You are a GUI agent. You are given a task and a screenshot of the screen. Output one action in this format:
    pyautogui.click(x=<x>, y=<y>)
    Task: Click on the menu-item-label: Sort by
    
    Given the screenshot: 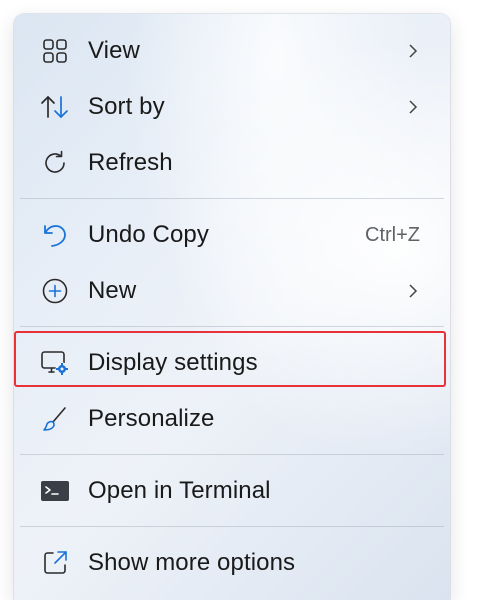 What is the action you would take?
    pyautogui.click(x=126, y=106)
    